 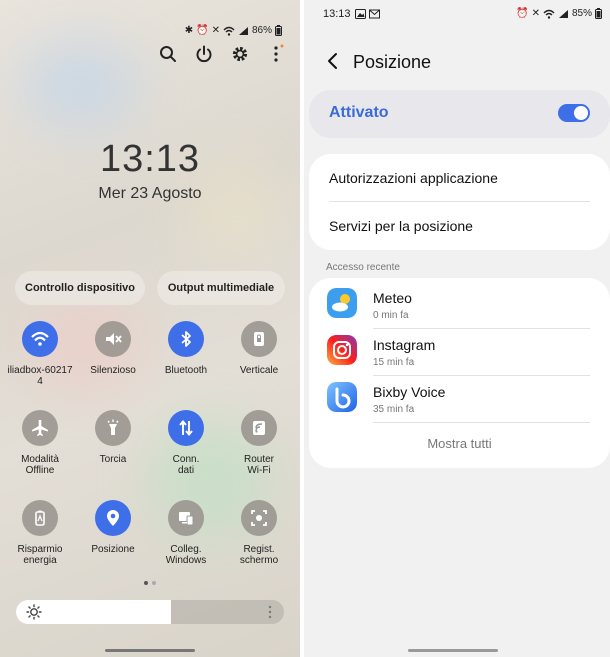 I want to click on tile-data-arrows: Conn. dati, so click(x=186, y=443).